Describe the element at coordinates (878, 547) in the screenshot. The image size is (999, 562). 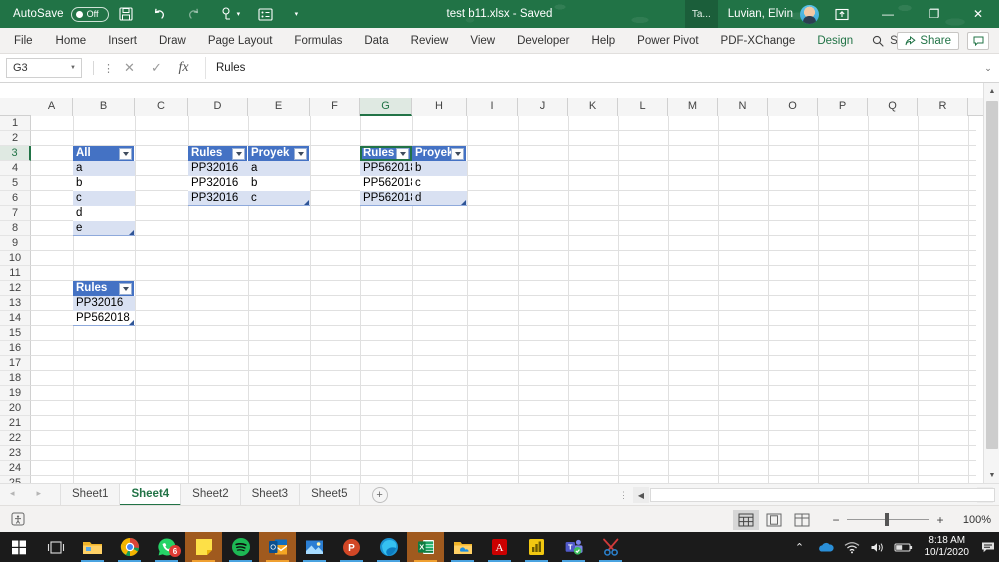
I see `volume-icon` at that location.